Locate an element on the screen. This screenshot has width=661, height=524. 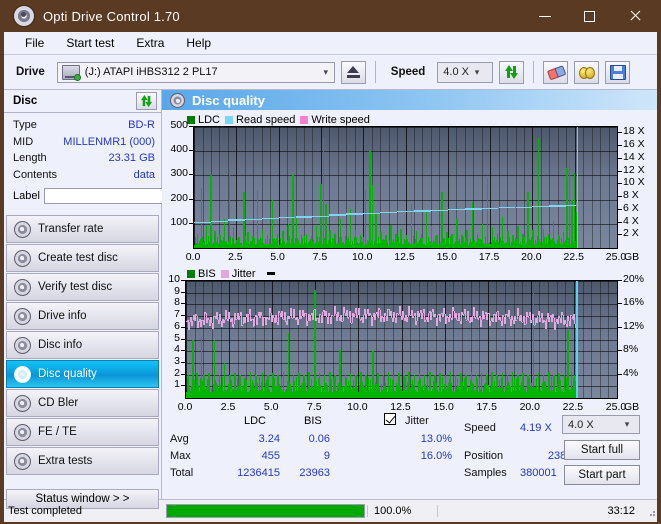
maximize-button is located at coordinates (589, 16).